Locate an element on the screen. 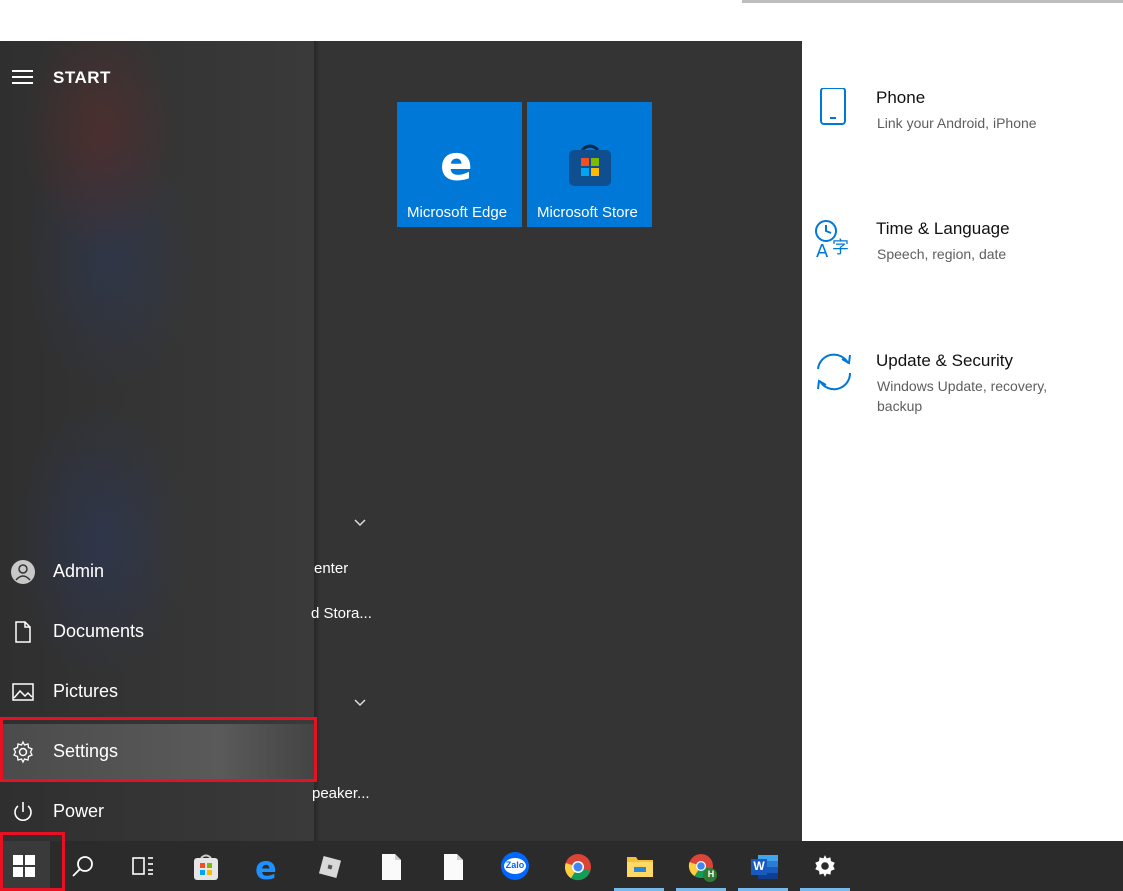 This screenshot has width=1123, height=891. power-icon is located at coordinates (23, 811).